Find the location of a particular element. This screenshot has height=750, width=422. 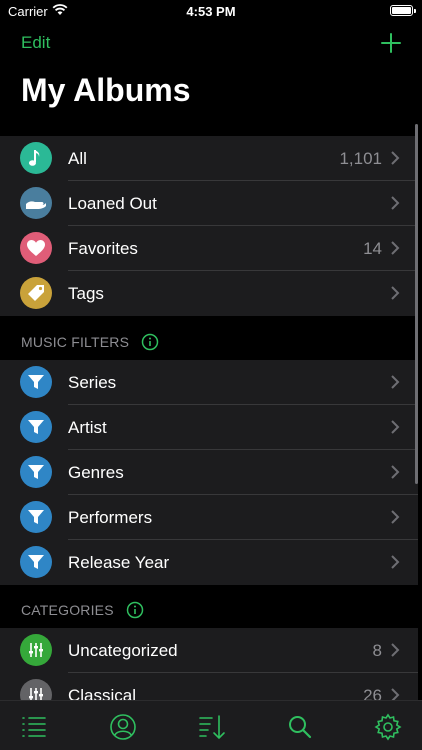

row-label: Release Year is located at coordinates (119, 562).